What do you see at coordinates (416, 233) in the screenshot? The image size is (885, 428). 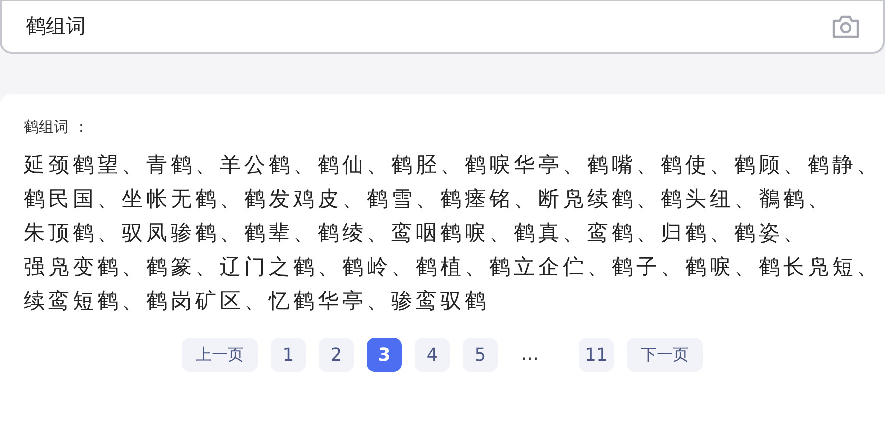 I see `word-list-line: 朱顶鹤、驭凤骖鹤、鹤辈、鹤绫、鸾咽鹤唳、鹤真、鸾鹤、归鹤、鹤姿、` at bounding box center [416, 233].